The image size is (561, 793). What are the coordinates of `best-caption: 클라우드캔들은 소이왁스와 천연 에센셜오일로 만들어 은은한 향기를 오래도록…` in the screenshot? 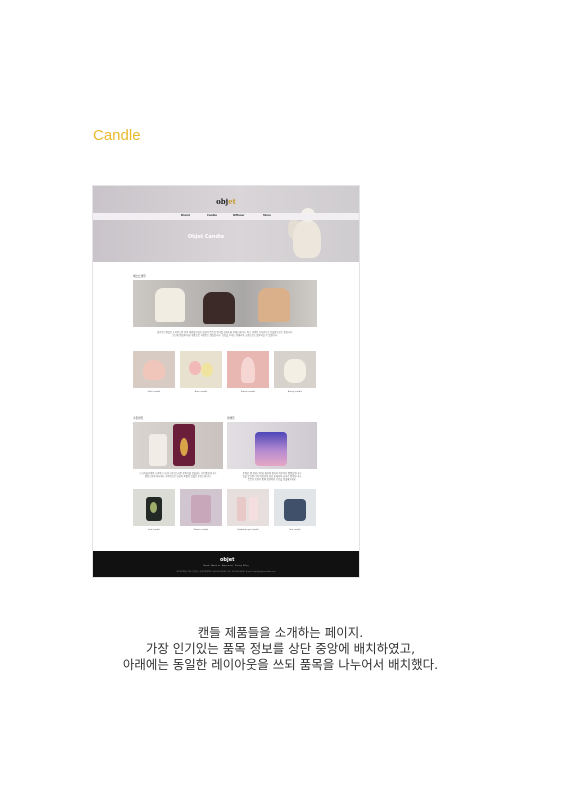 It's located at (225, 334).